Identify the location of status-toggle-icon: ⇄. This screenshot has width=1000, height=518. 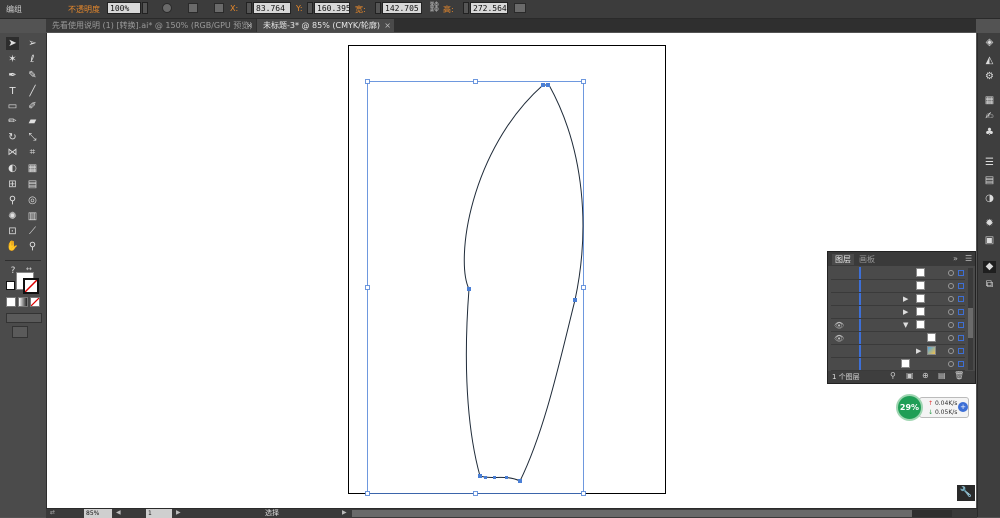
(52, 512).